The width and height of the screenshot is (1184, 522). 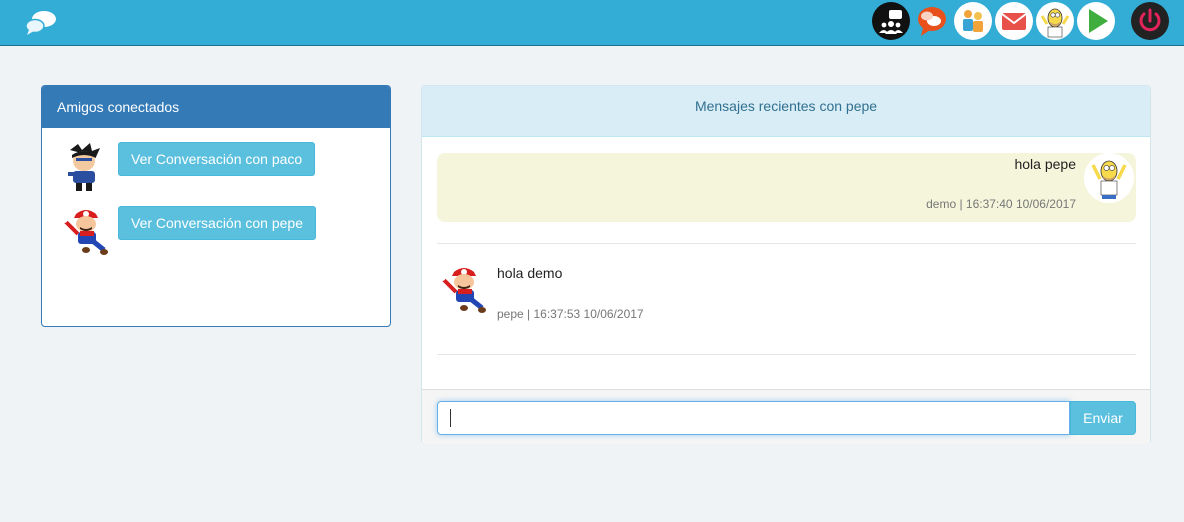 What do you see at coordinates (217, 223) in the screenshot?
I see `view-conversation-pepe-button: Ver Conversación con pepe` at bounding box center [217, 223].